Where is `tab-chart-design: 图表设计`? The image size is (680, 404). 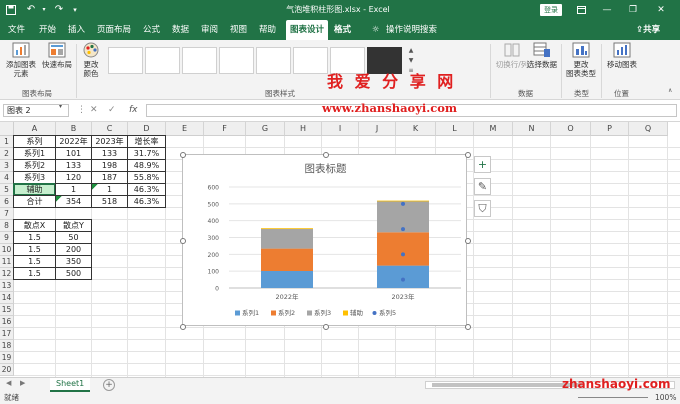
tab-chart-design: 图表设计 is located at coordinates (307, 30).